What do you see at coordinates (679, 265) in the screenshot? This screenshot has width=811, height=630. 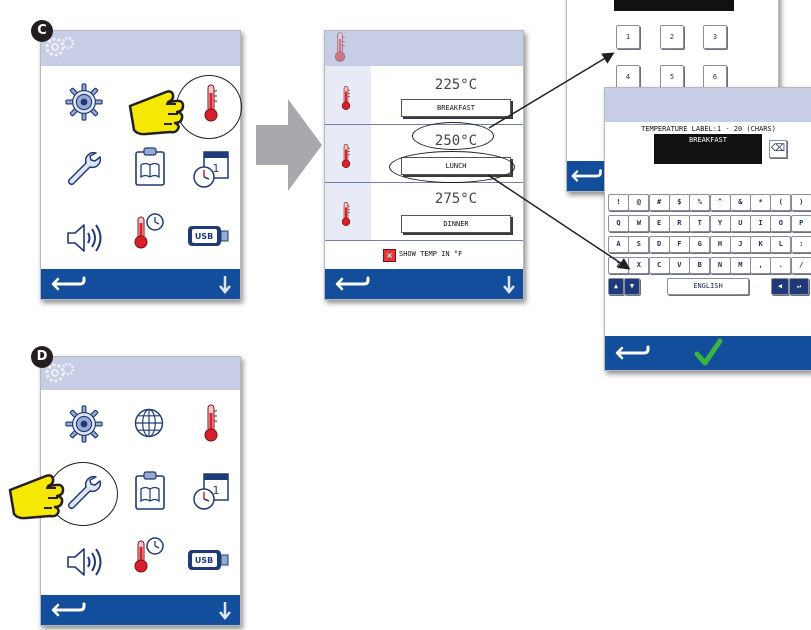 I see `keyboard-key: V` at bounding box center [679, 265].